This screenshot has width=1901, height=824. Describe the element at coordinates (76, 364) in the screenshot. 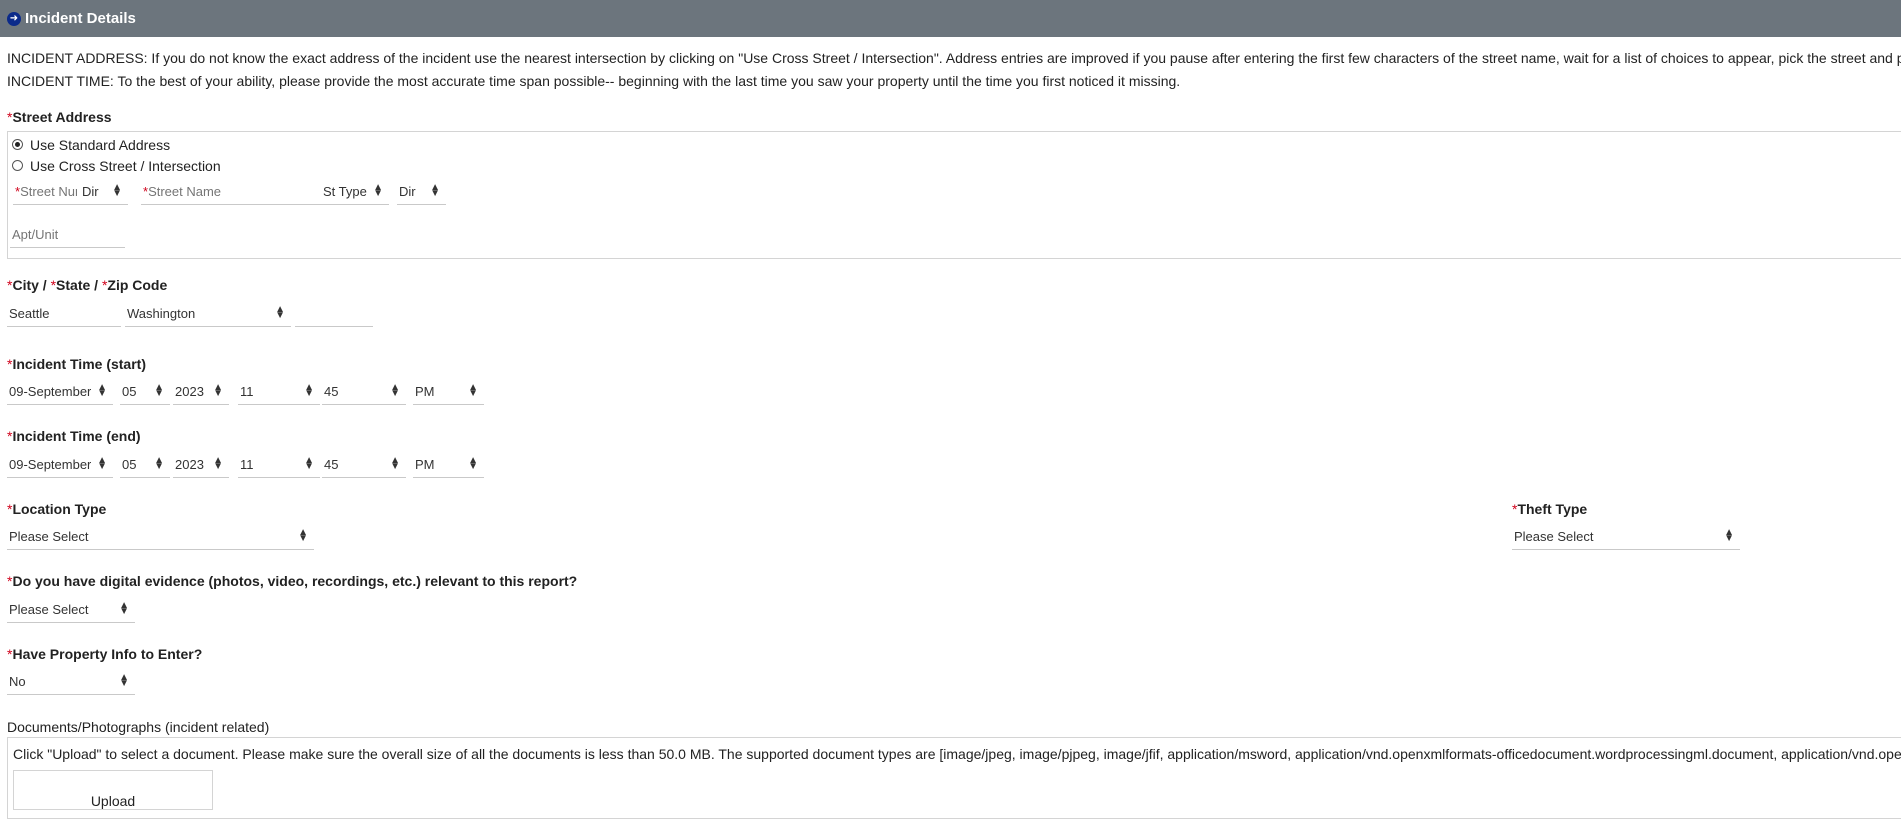

I see `incident-time-start-label: *Incident Time (start)` at that location.